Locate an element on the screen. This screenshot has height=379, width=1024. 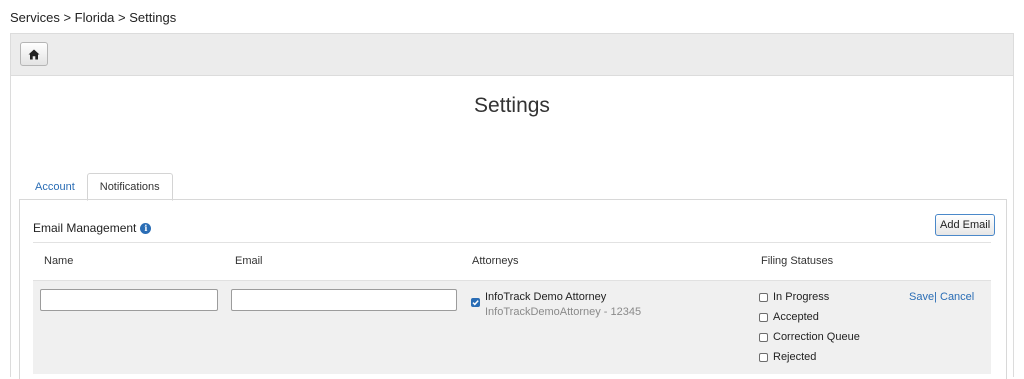
attorney-checkbox is located at coordinates (475, 302).